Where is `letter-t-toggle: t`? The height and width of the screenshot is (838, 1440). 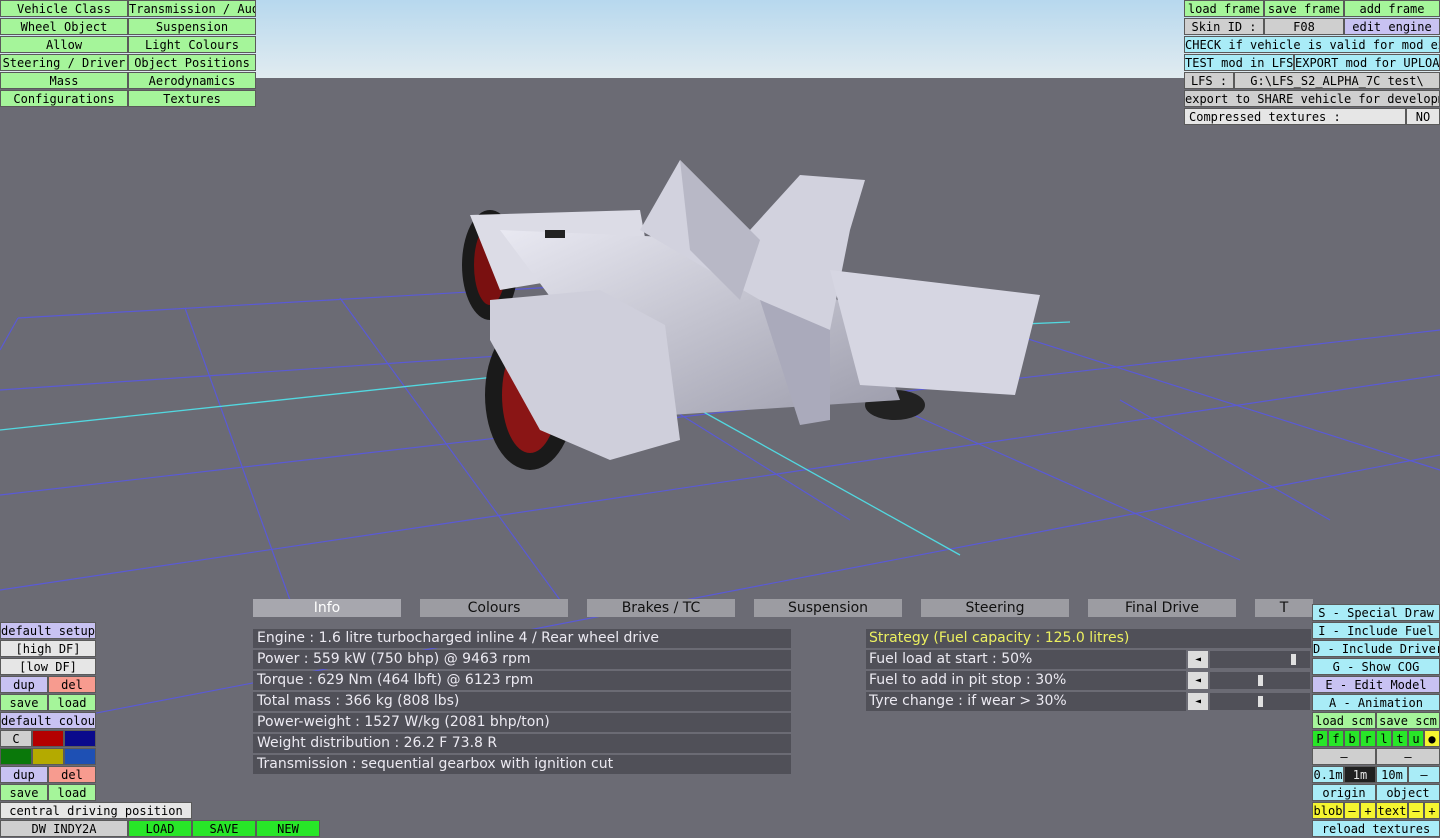
letter-t-toggle: t is located at coordinates (1400, 738).